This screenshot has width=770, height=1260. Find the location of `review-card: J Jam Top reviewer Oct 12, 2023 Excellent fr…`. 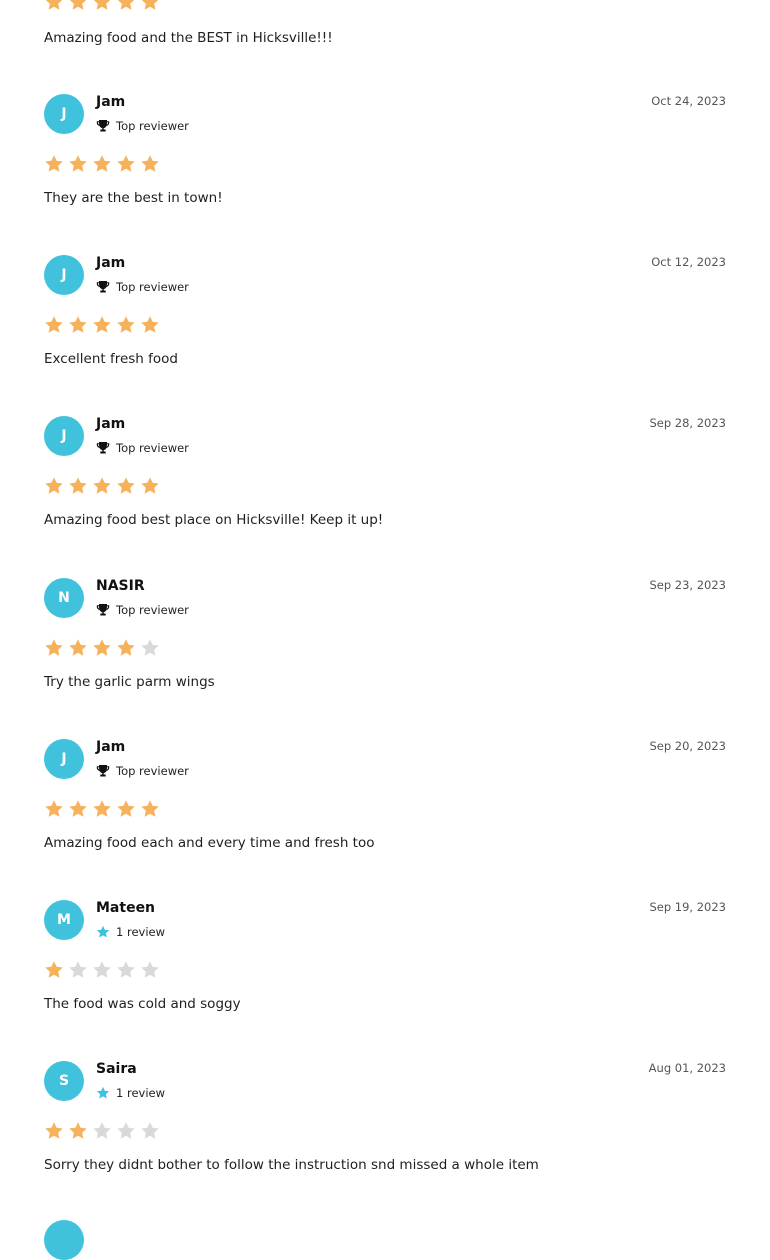

review-card: J Jam Top reviewer Oct 12, 2023 Excellent fr… is located at coordinates (385, 330).